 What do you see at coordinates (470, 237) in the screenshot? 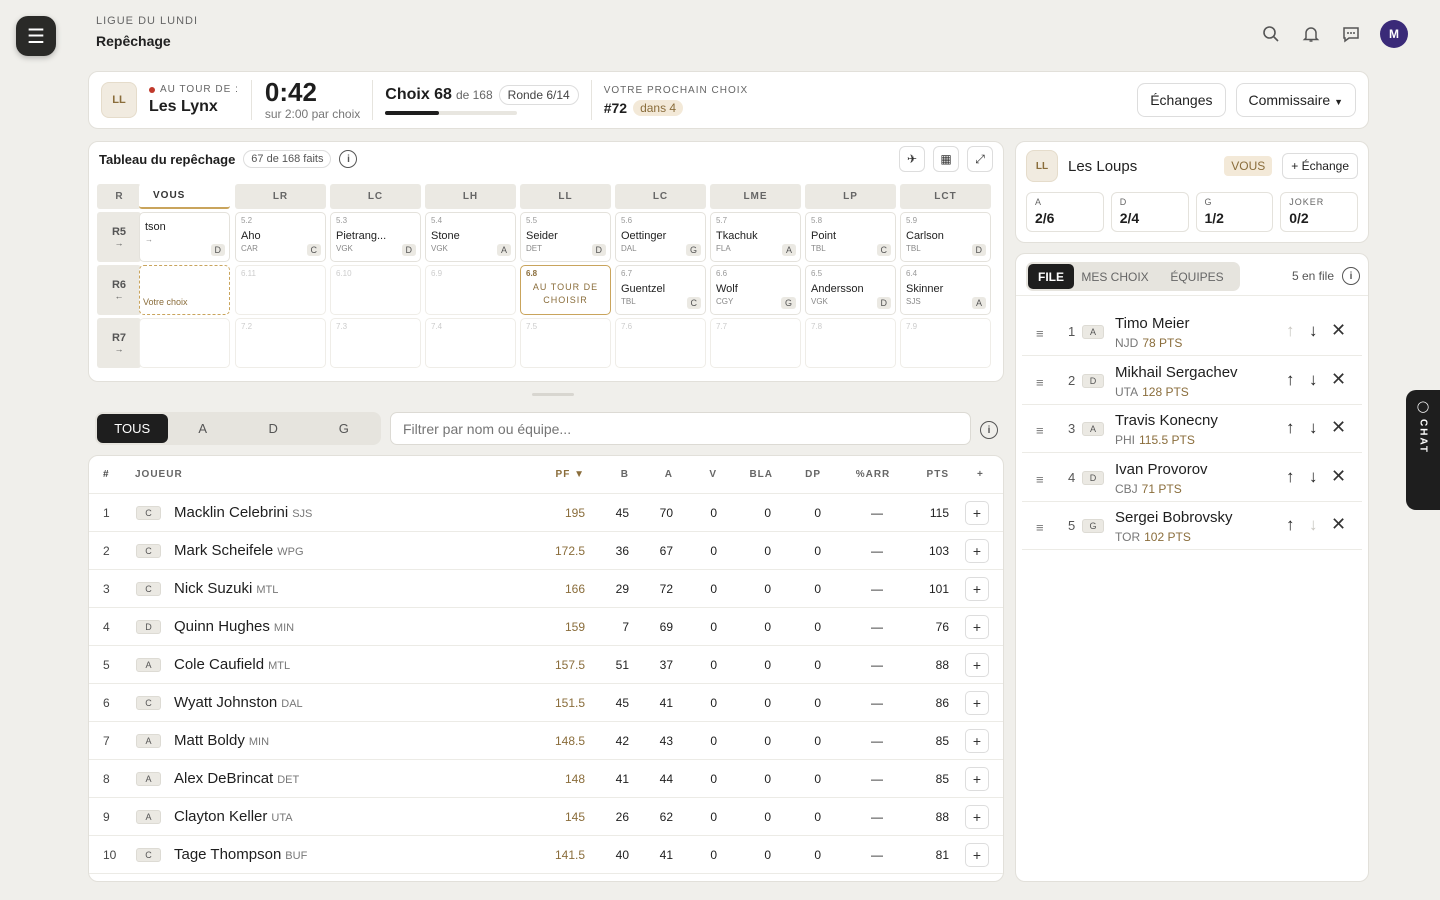
I see `draft-cell: 5.4 Stone VGK A` at bounding box center [470, 237].